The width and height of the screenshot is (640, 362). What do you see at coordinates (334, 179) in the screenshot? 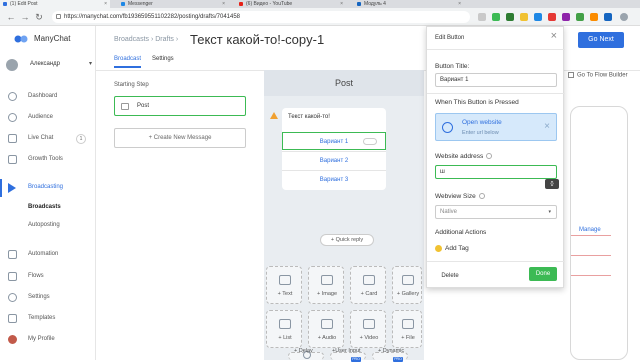
I see `message-button-3: Вариант 3` at bounding box center [334, 179].